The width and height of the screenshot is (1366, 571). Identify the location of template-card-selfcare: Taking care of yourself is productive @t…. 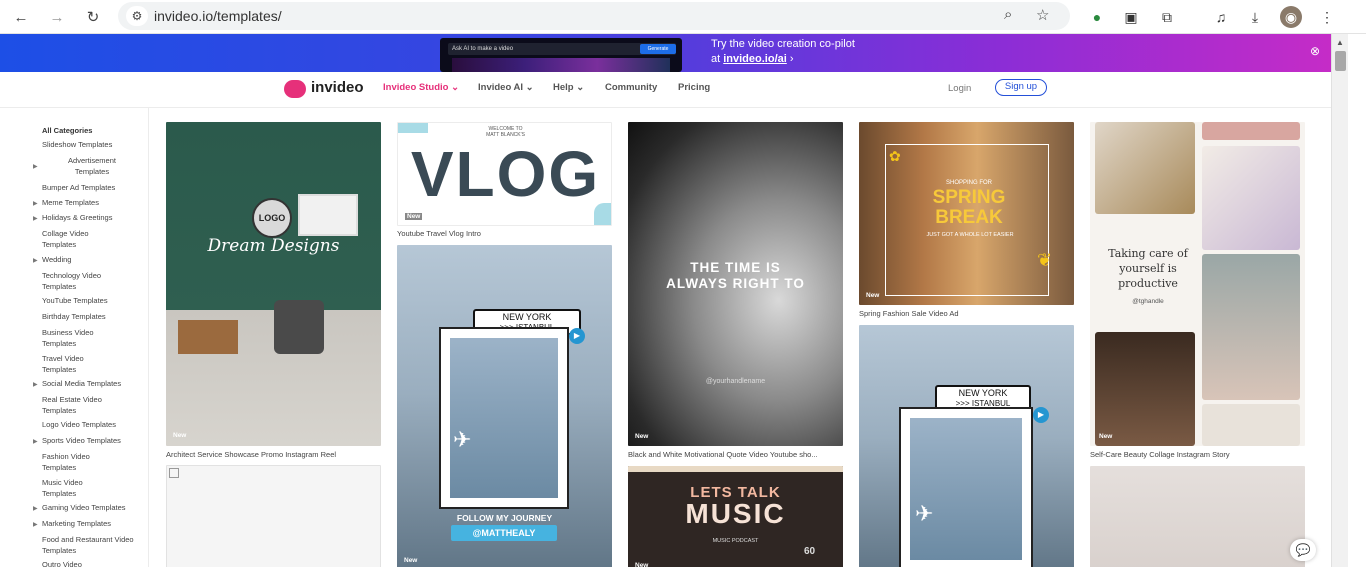
(1197, 284).